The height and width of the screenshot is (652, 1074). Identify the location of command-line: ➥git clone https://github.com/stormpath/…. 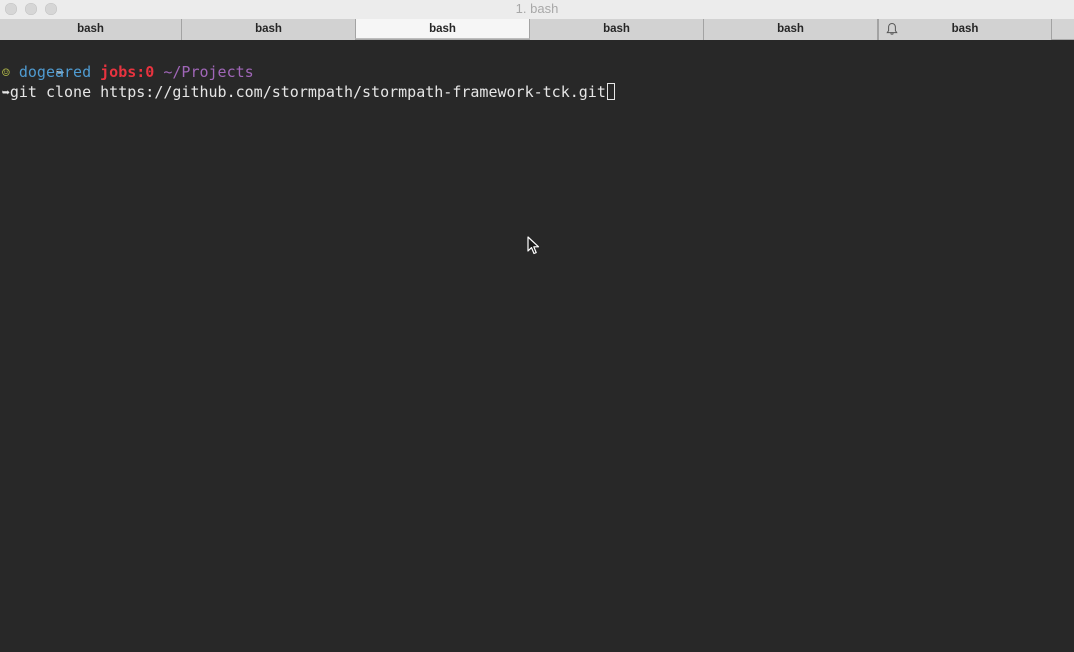
(308, 92).